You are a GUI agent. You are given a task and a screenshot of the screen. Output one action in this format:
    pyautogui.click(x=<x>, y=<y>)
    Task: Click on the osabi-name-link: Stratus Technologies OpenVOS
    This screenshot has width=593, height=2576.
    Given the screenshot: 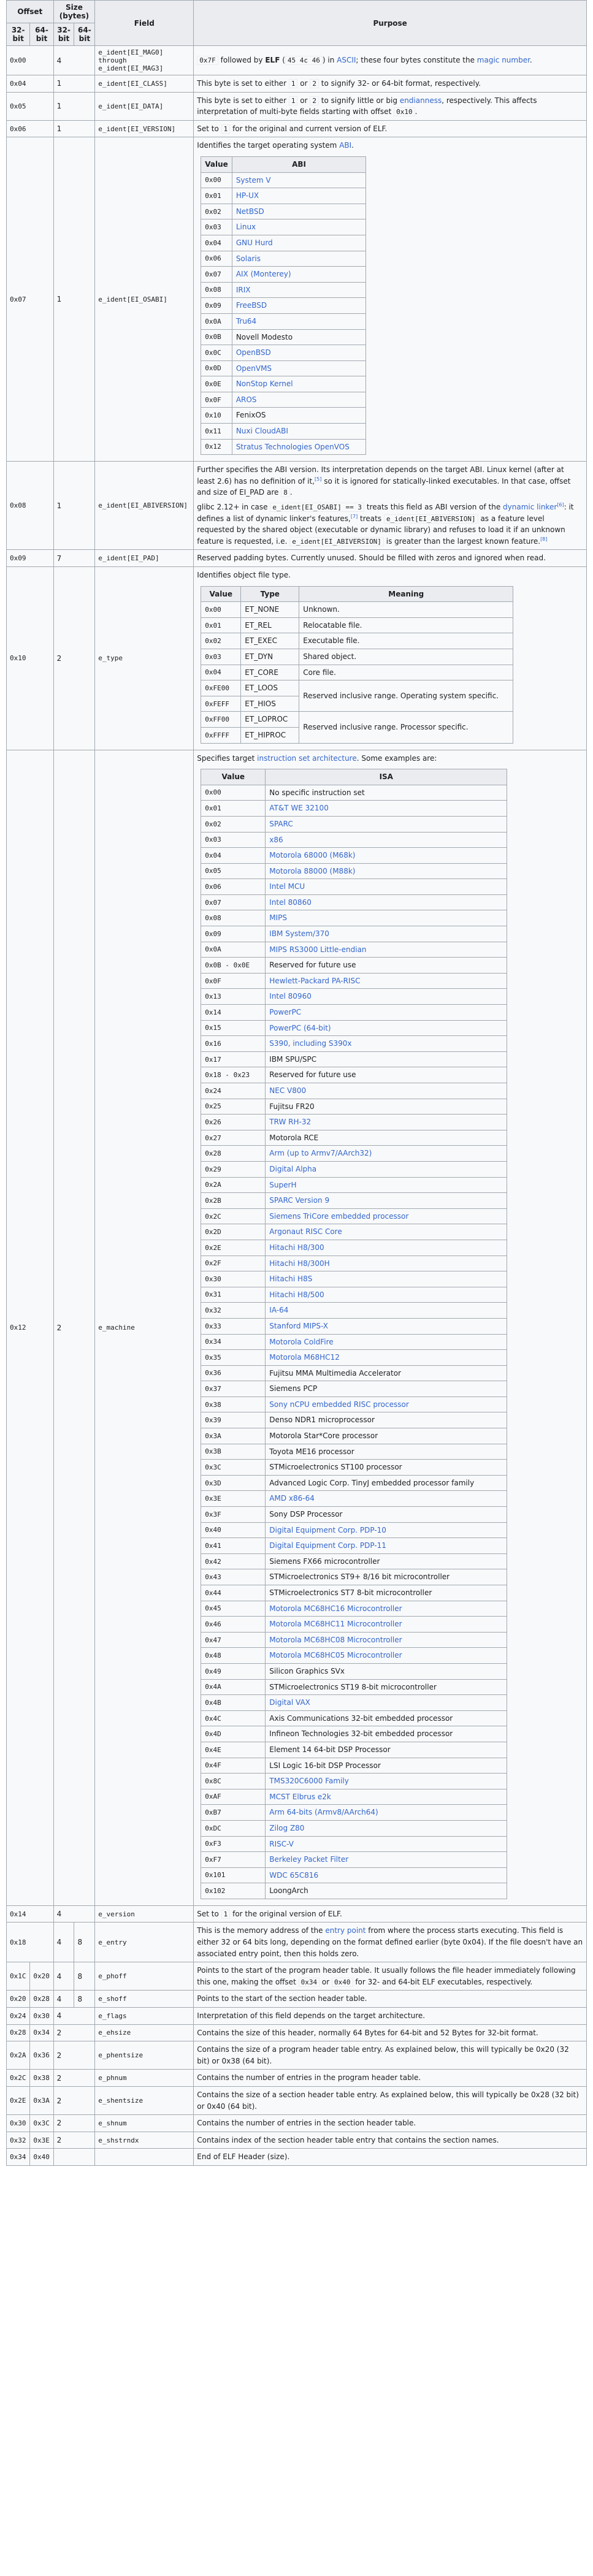 What is the action you would take?
    pyautogui.click(x=293, y=447)
    